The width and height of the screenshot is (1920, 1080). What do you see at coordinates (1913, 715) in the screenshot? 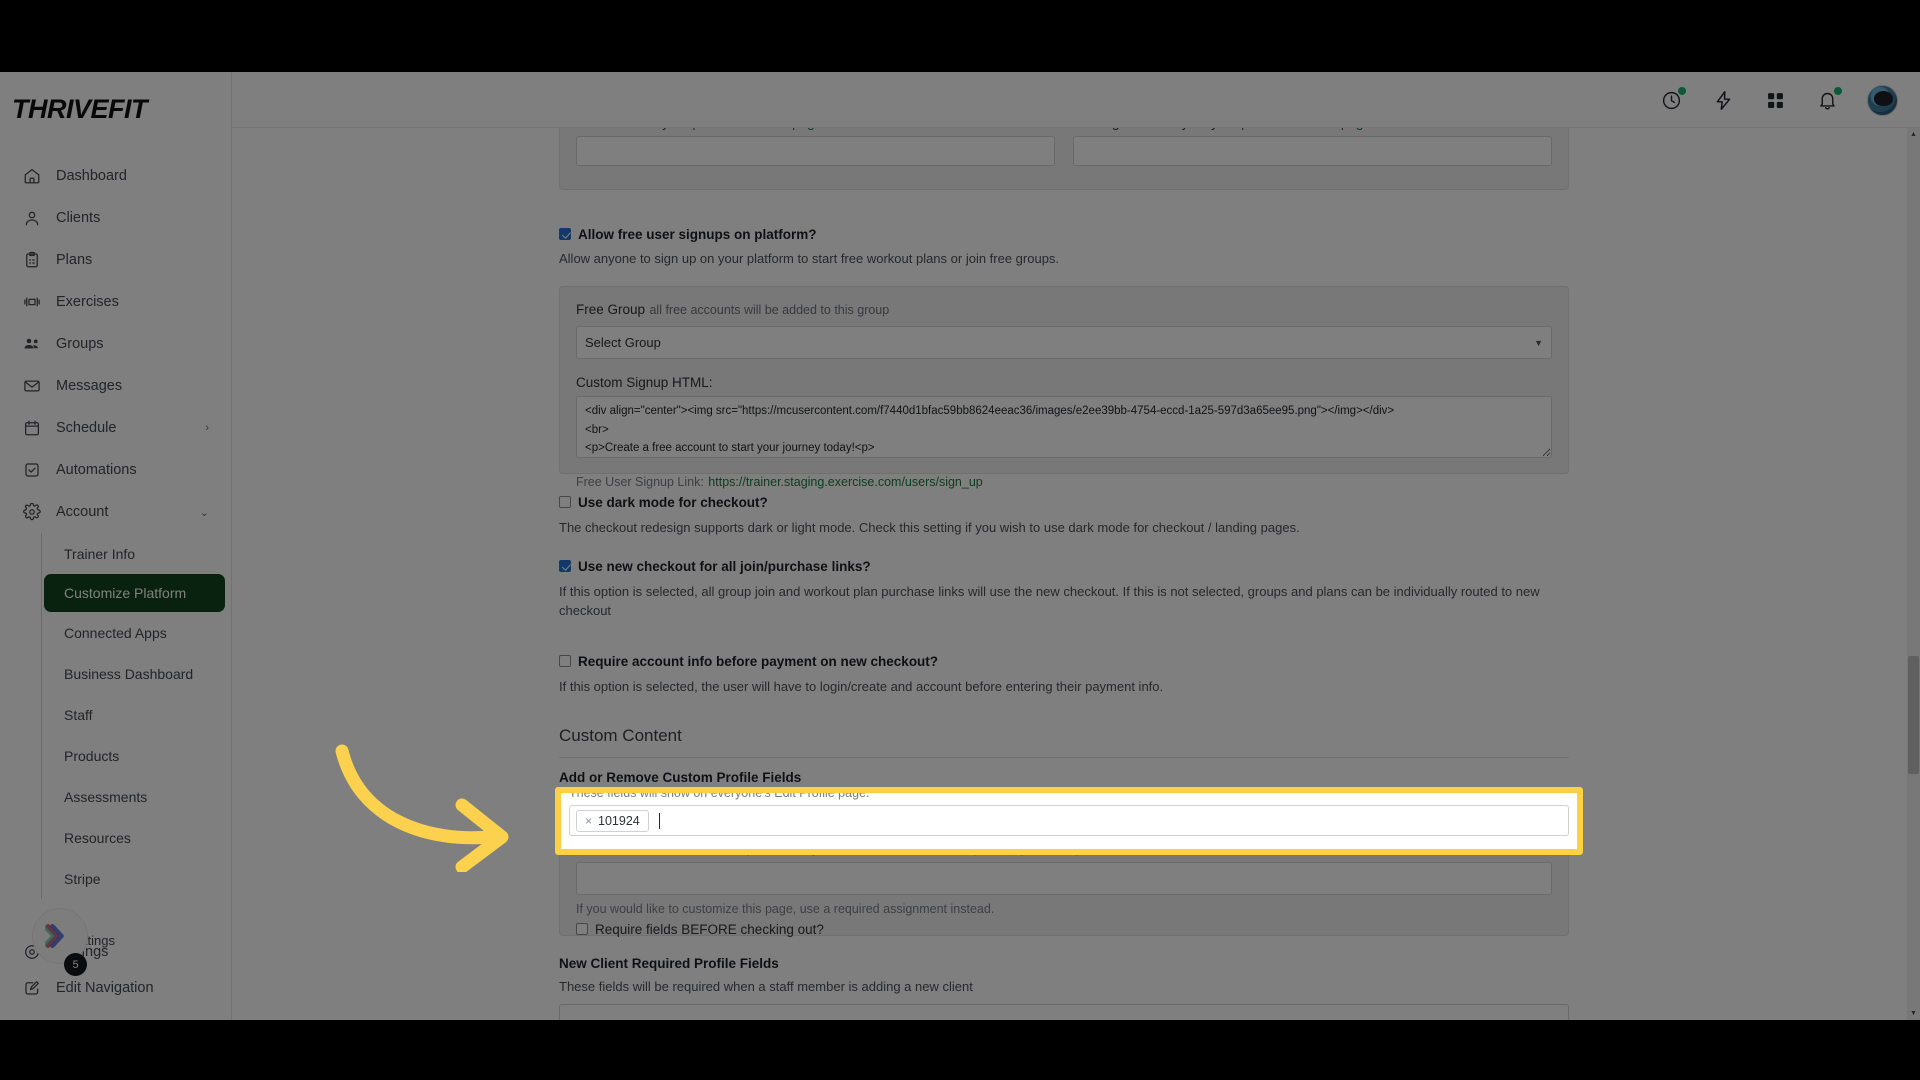
I see `scrollbar-thumb` at bounding box center [1913, 715].